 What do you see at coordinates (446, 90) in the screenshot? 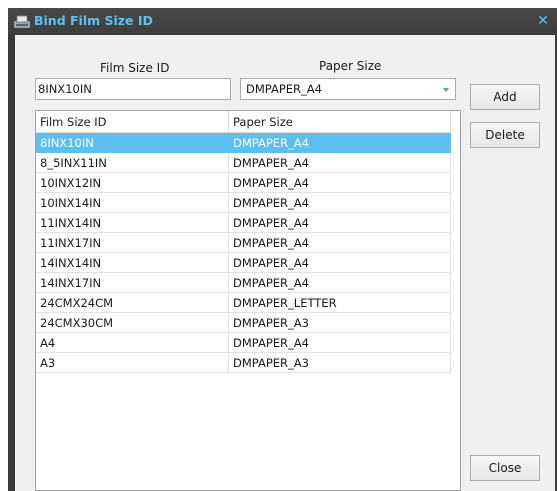
I see `chevron-down-icon` at bounding box center [446, 90].